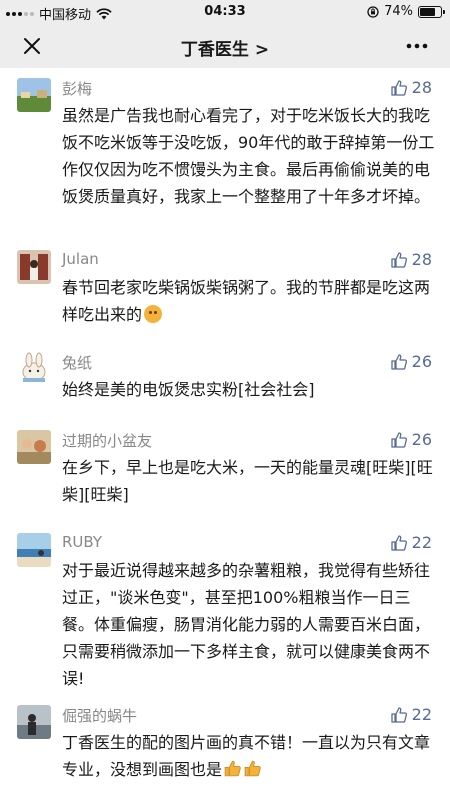 The image size is (450, 800). Describe the element at coordinates (247, 481) in the screenshot. I see `comment-text: 在乡下，早上也是吃大米，一天的能量灵魂[旺柴][旺柴][旺柴]` at that location.